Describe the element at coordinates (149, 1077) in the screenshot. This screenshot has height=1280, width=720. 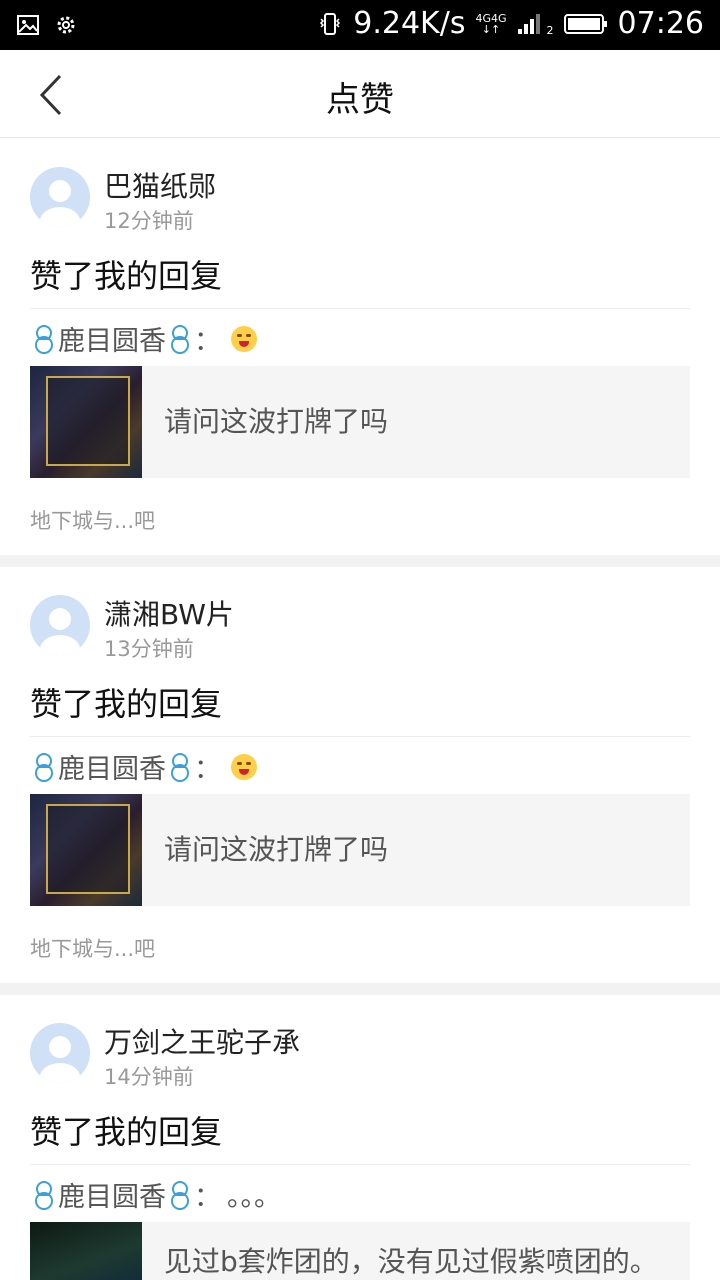
I see `timestamp: 14分钟前` at that location.